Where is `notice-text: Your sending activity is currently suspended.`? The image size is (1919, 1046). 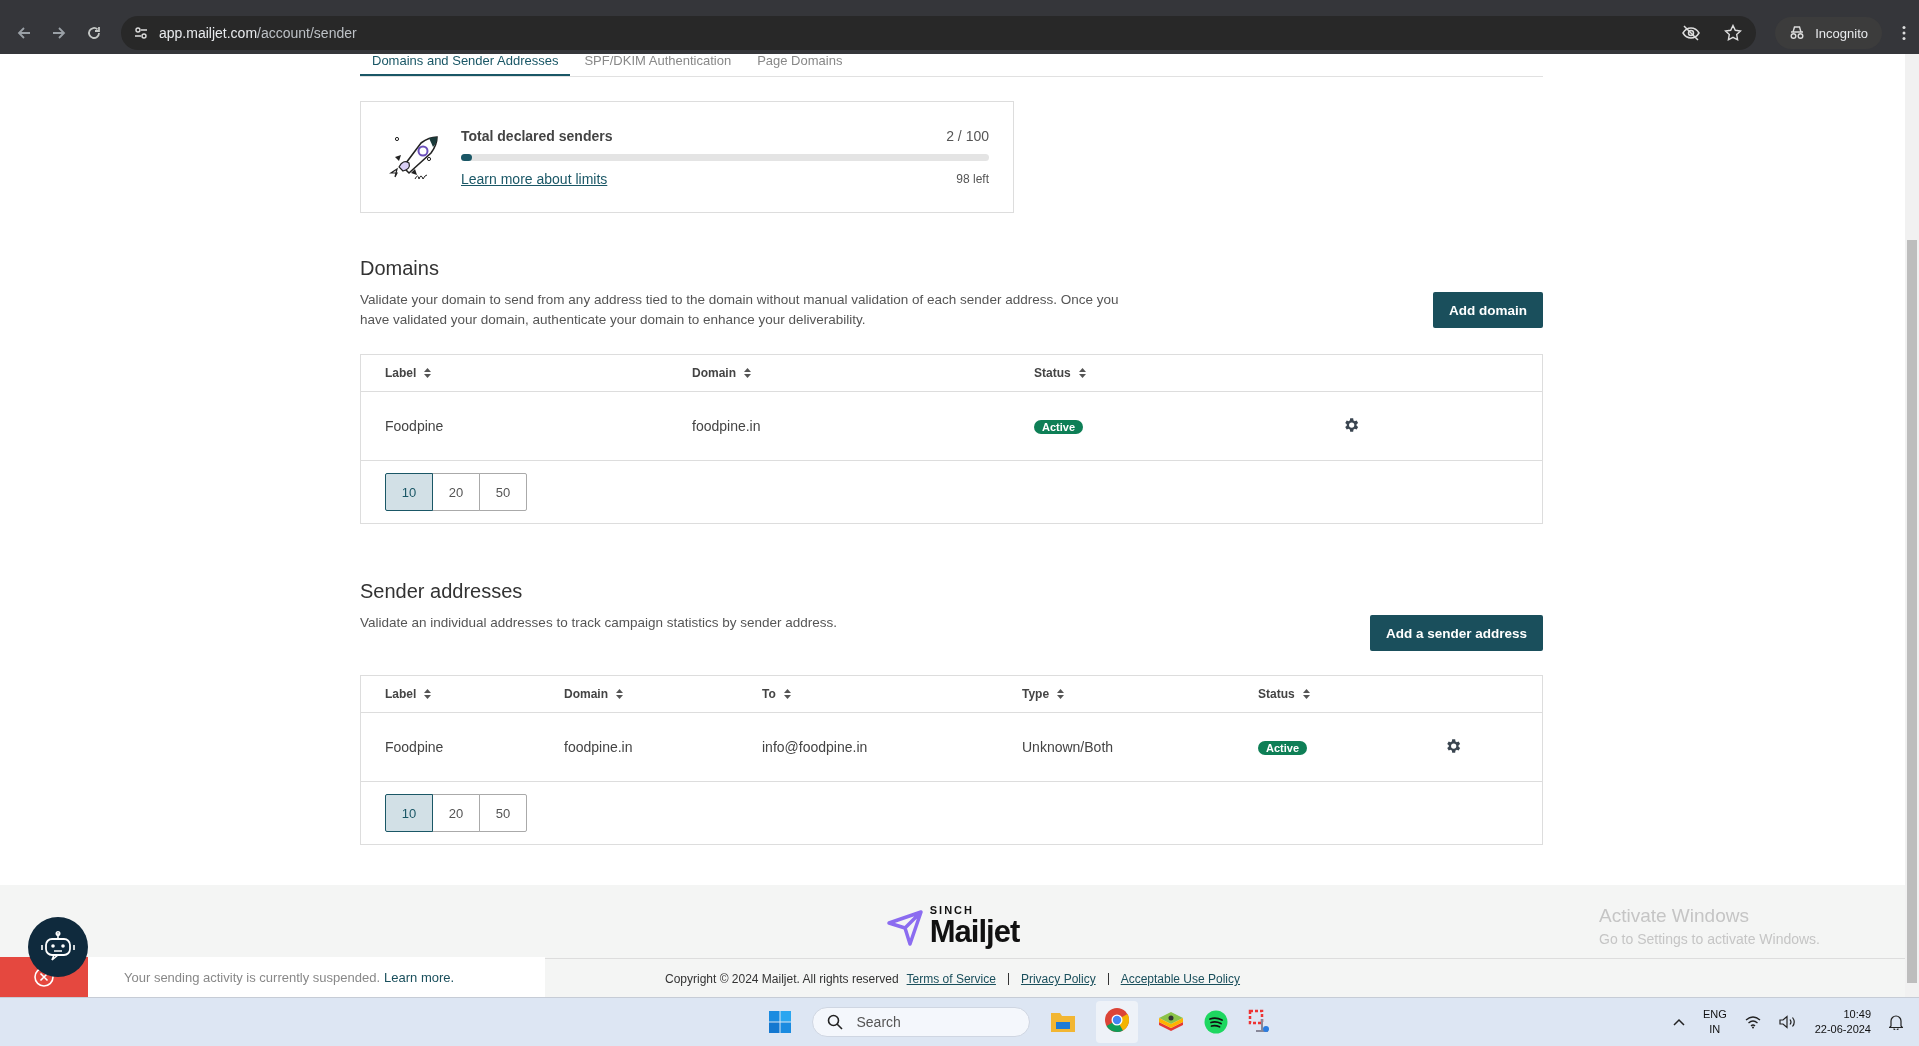
notice-text: Your sending activity is currently suspended. is located at coordinates (252, 977).